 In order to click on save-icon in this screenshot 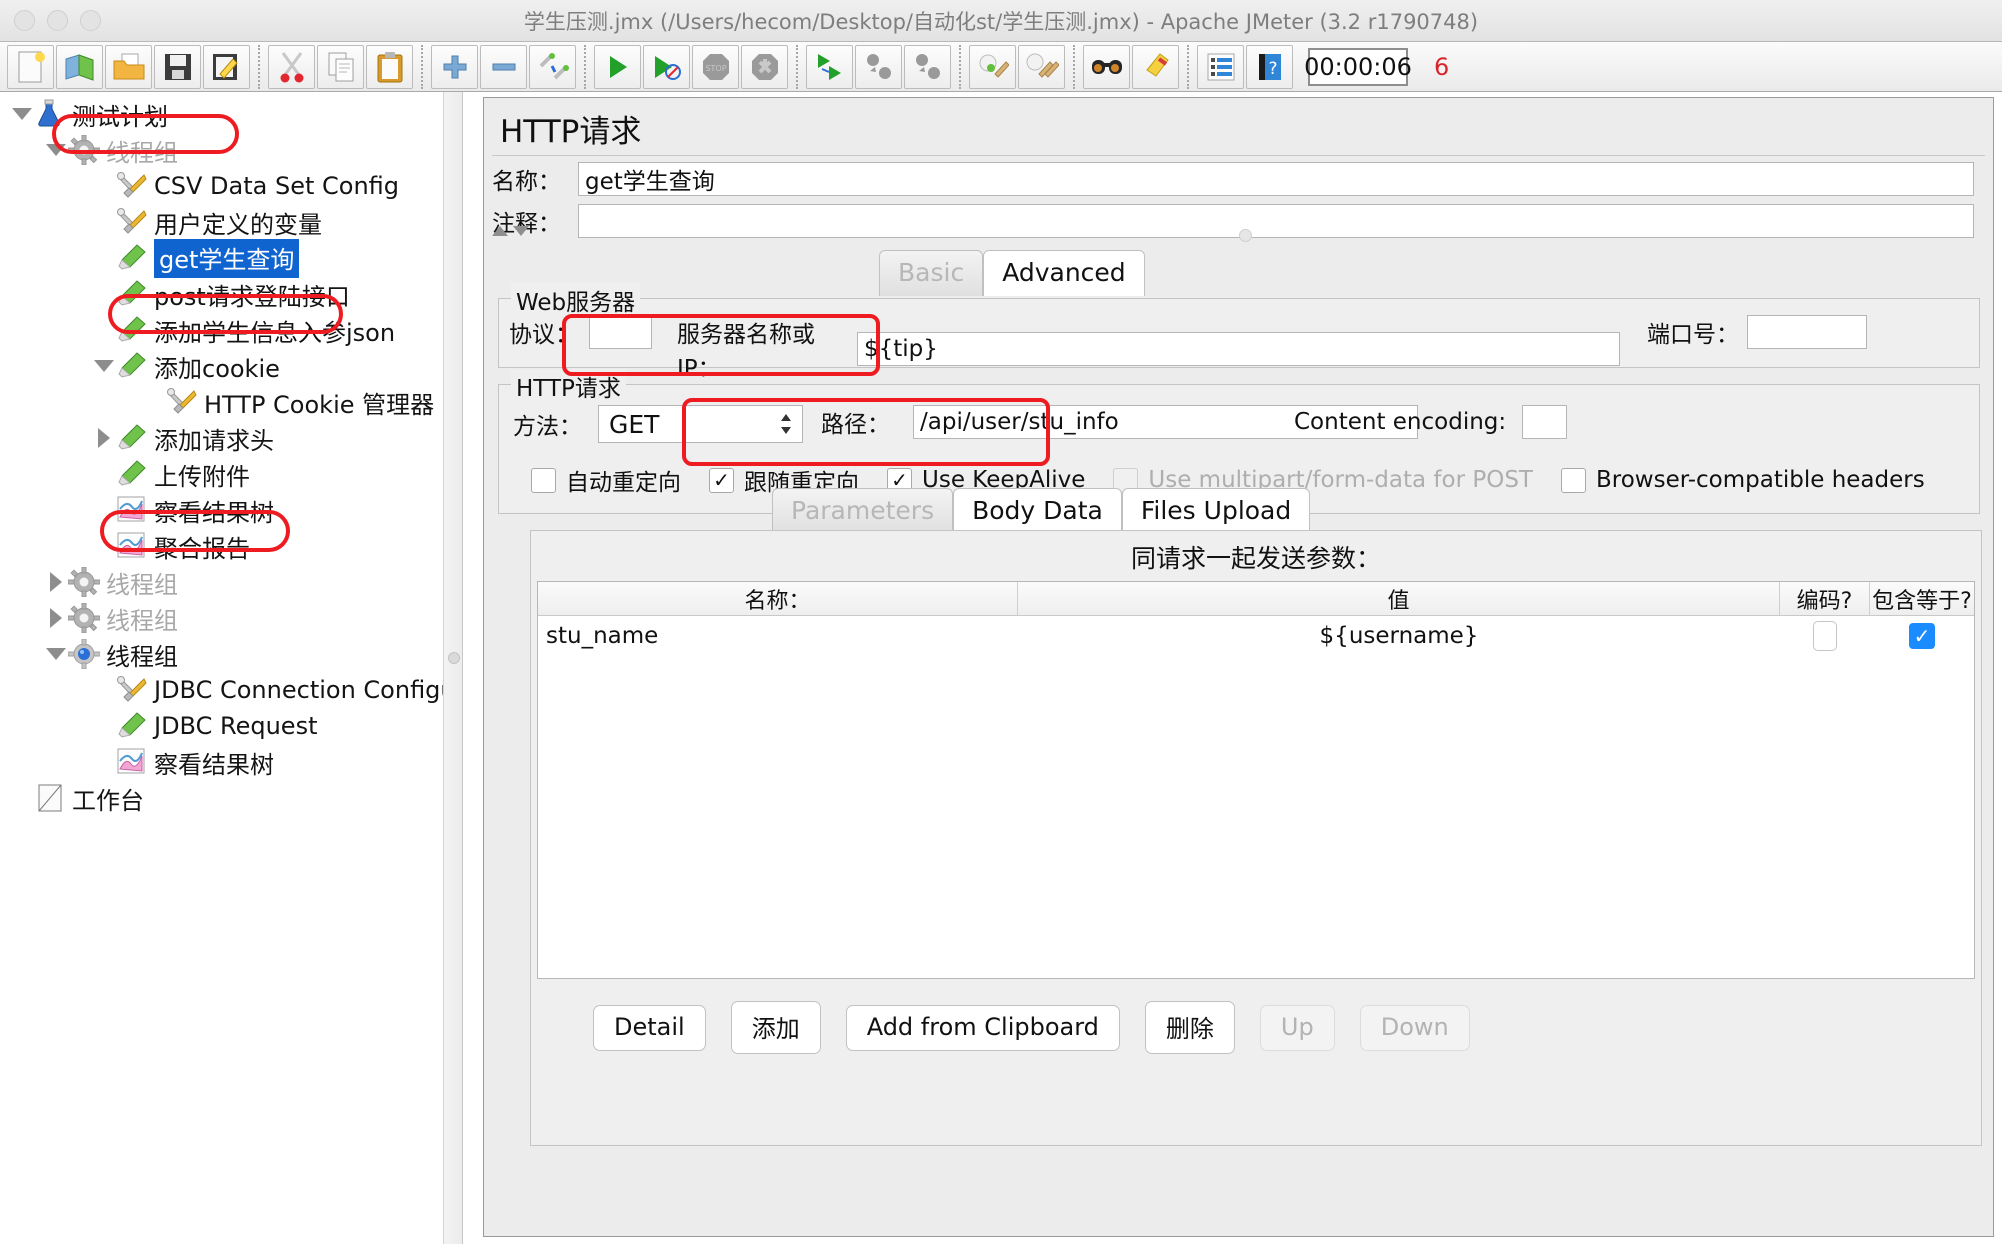, I will do `click(177, 66)`.